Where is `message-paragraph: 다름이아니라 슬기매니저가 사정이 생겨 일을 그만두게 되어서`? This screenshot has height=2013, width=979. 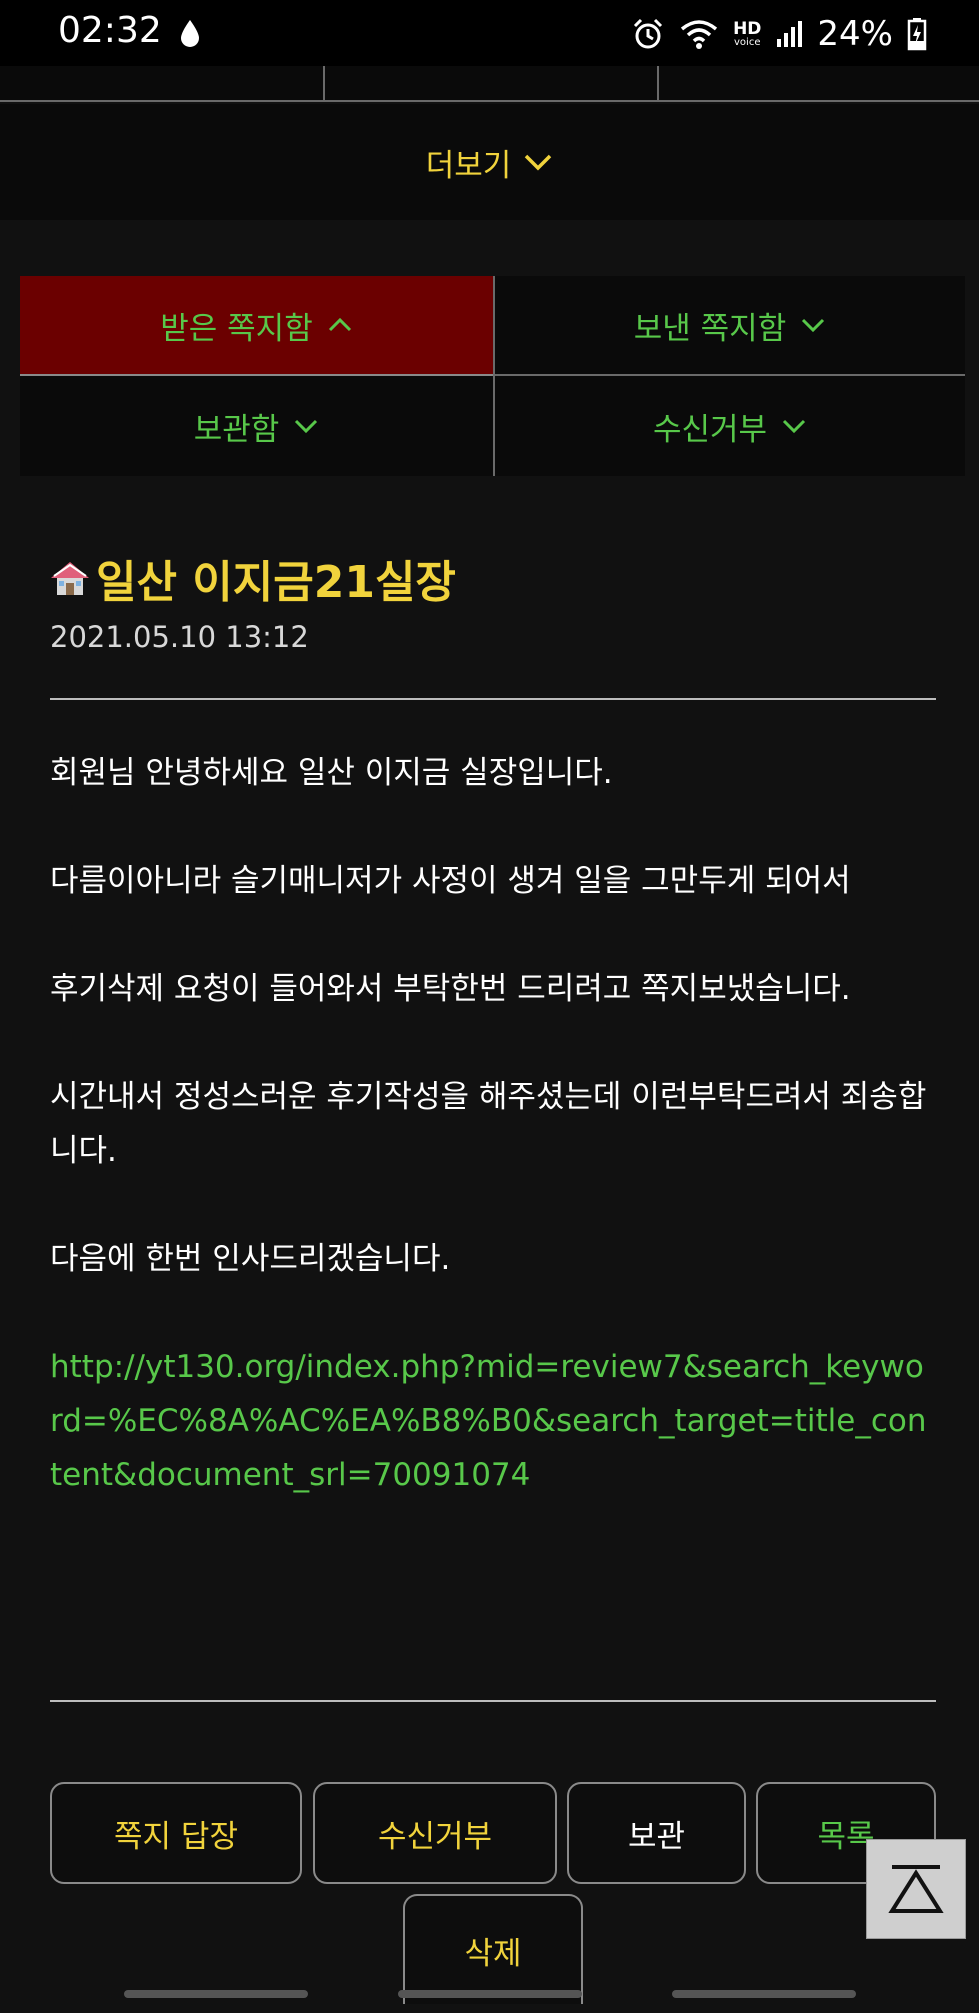 message-paragraph: 다름이아니라 슬기매니저가 사정이 생겨 일을 그만두게 되어서 is located at coordinates (450, 881).